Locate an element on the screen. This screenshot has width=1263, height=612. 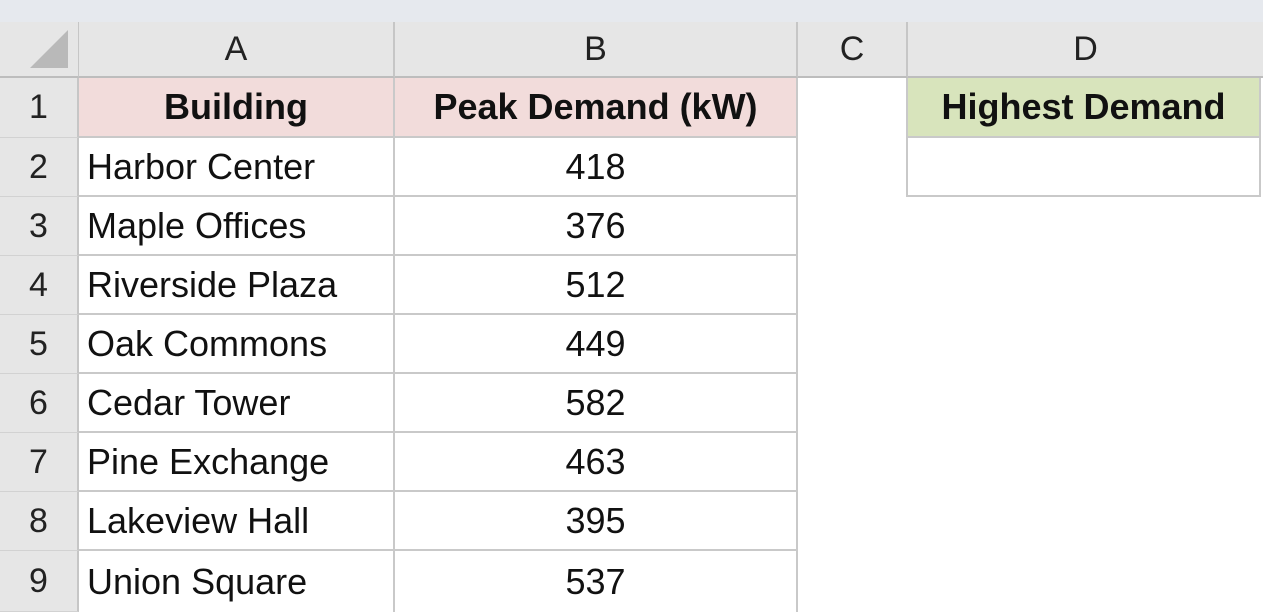
row-header-2: 2 is located at coordinates (39, 167).